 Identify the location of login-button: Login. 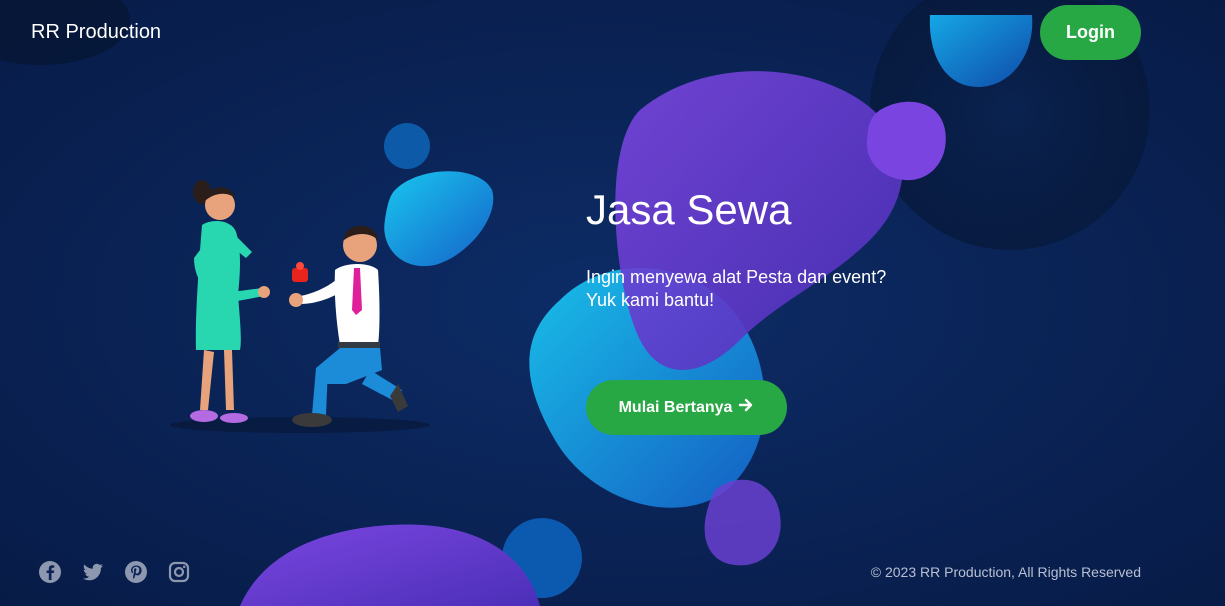
(1090, 32).